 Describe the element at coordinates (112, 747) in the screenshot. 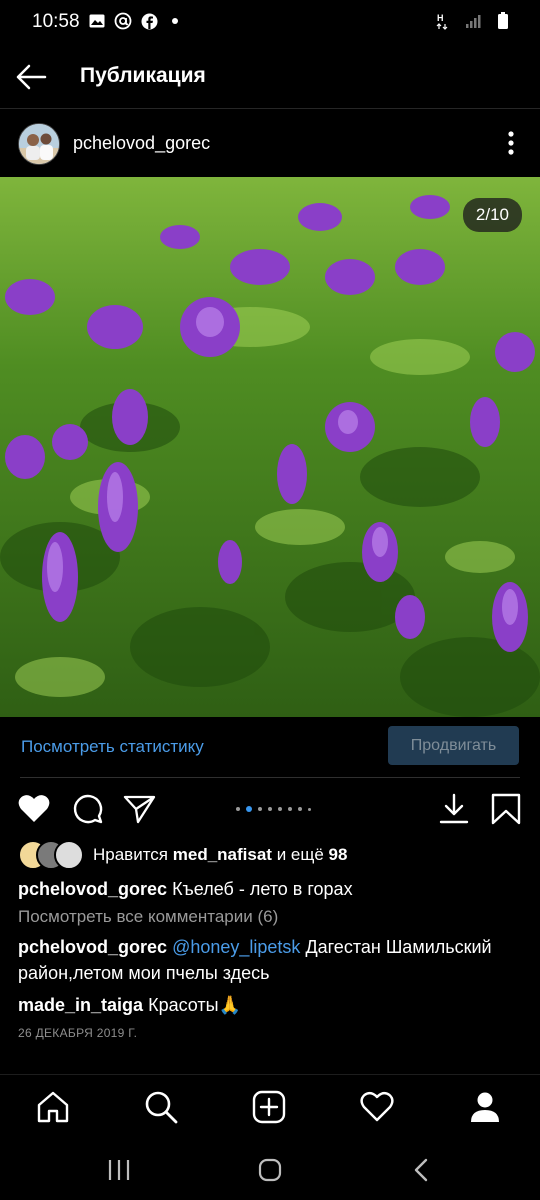

I see `view-insights-link: Посмотреть статистику` at that location.